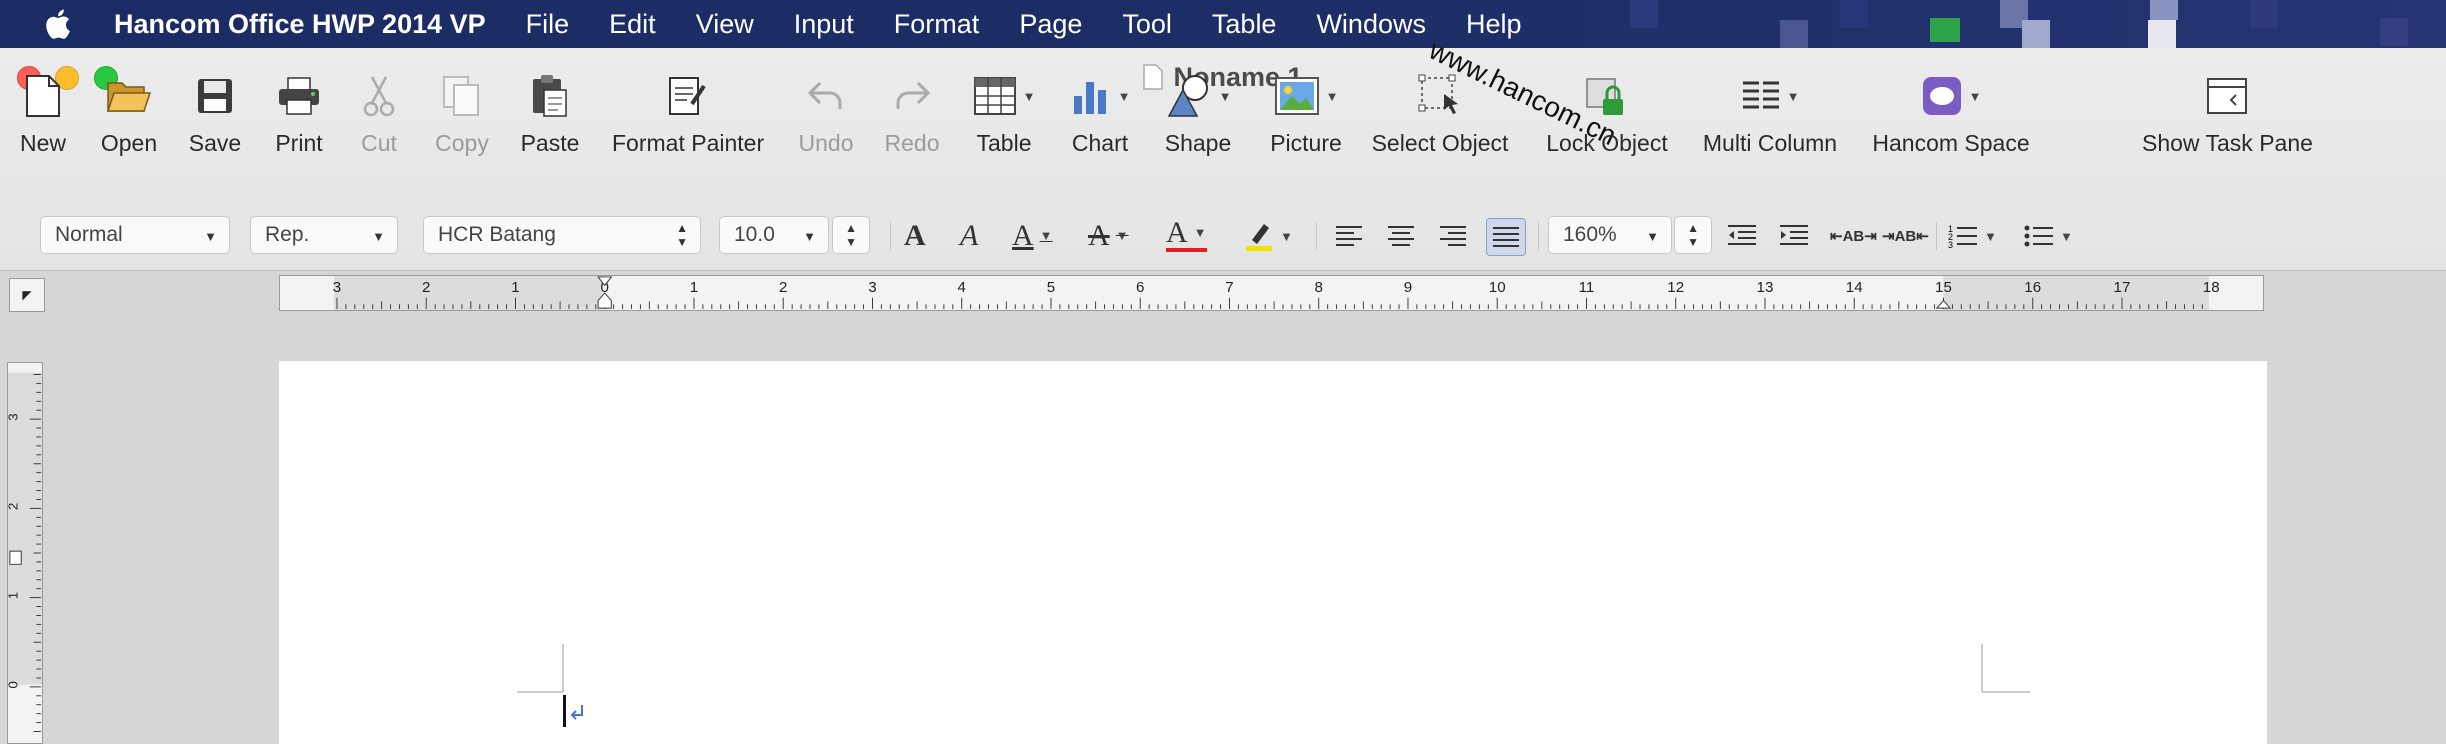 The height and width of the screenshot is (744, 2446). I want to click on align-justify-button, so click(1506, 237).